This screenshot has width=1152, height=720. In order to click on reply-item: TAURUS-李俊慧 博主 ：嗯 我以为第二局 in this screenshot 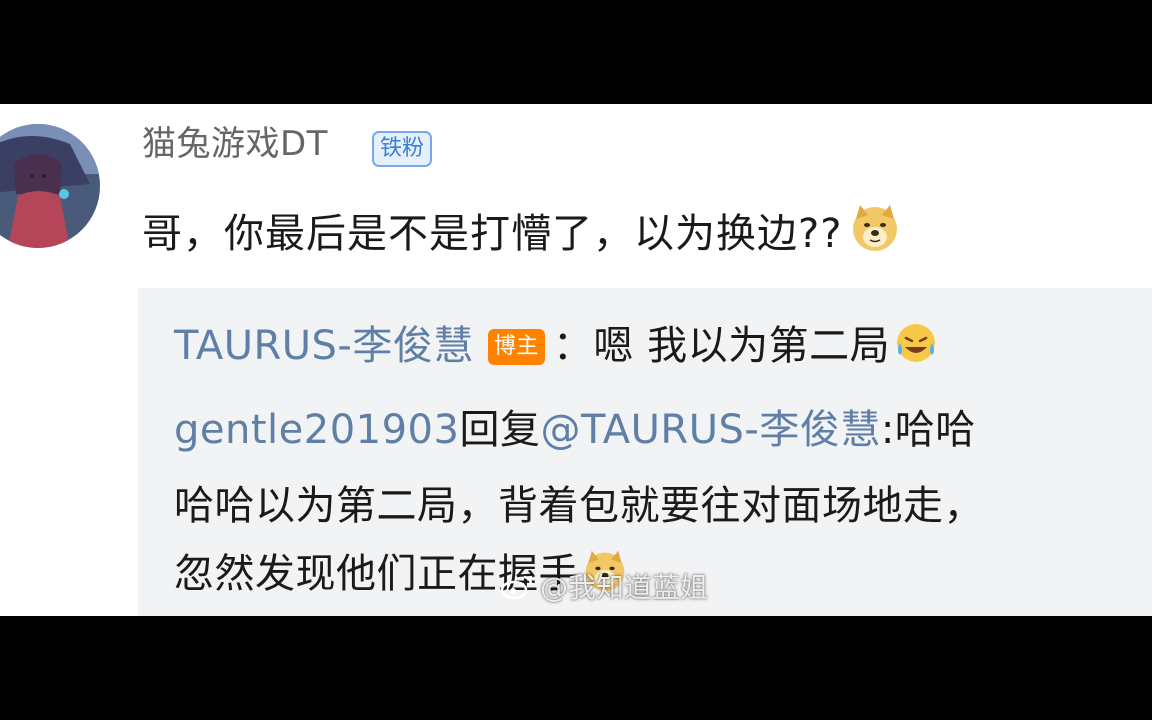, I will do `click(556, 346)`.